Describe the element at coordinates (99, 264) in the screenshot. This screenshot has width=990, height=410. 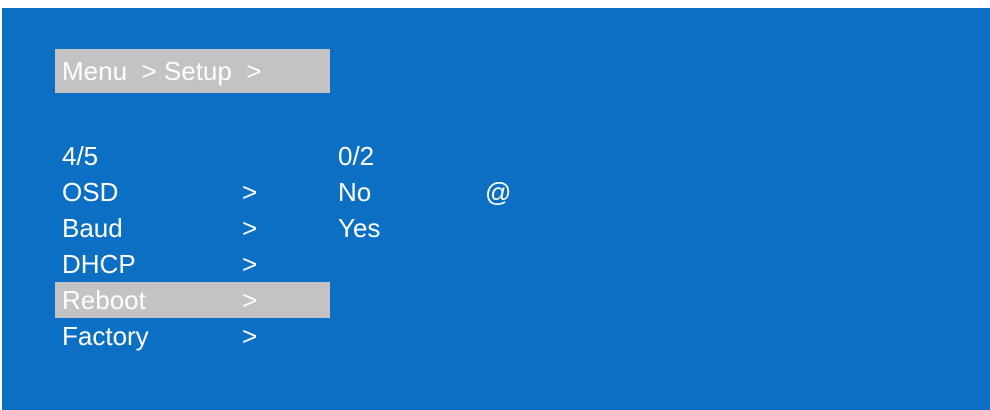
I see `menu-item-label: DHCP` at that location.